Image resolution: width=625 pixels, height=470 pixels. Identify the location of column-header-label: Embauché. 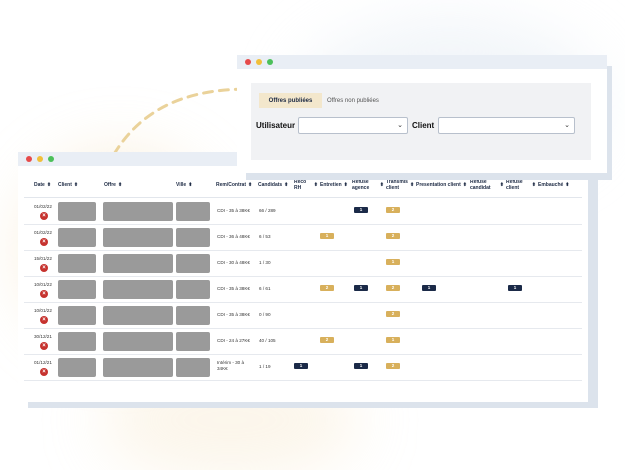
(551, 185).